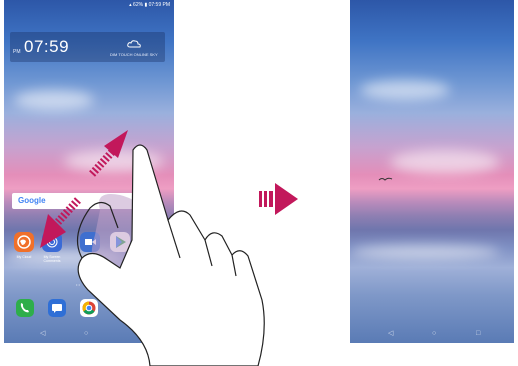 Image resolution: width=518 pixels, height=366 pixels. Describe the element at coordinates (60, 222) in the screenshot. I see `pinch-arrow-down-left-icon` at that location.